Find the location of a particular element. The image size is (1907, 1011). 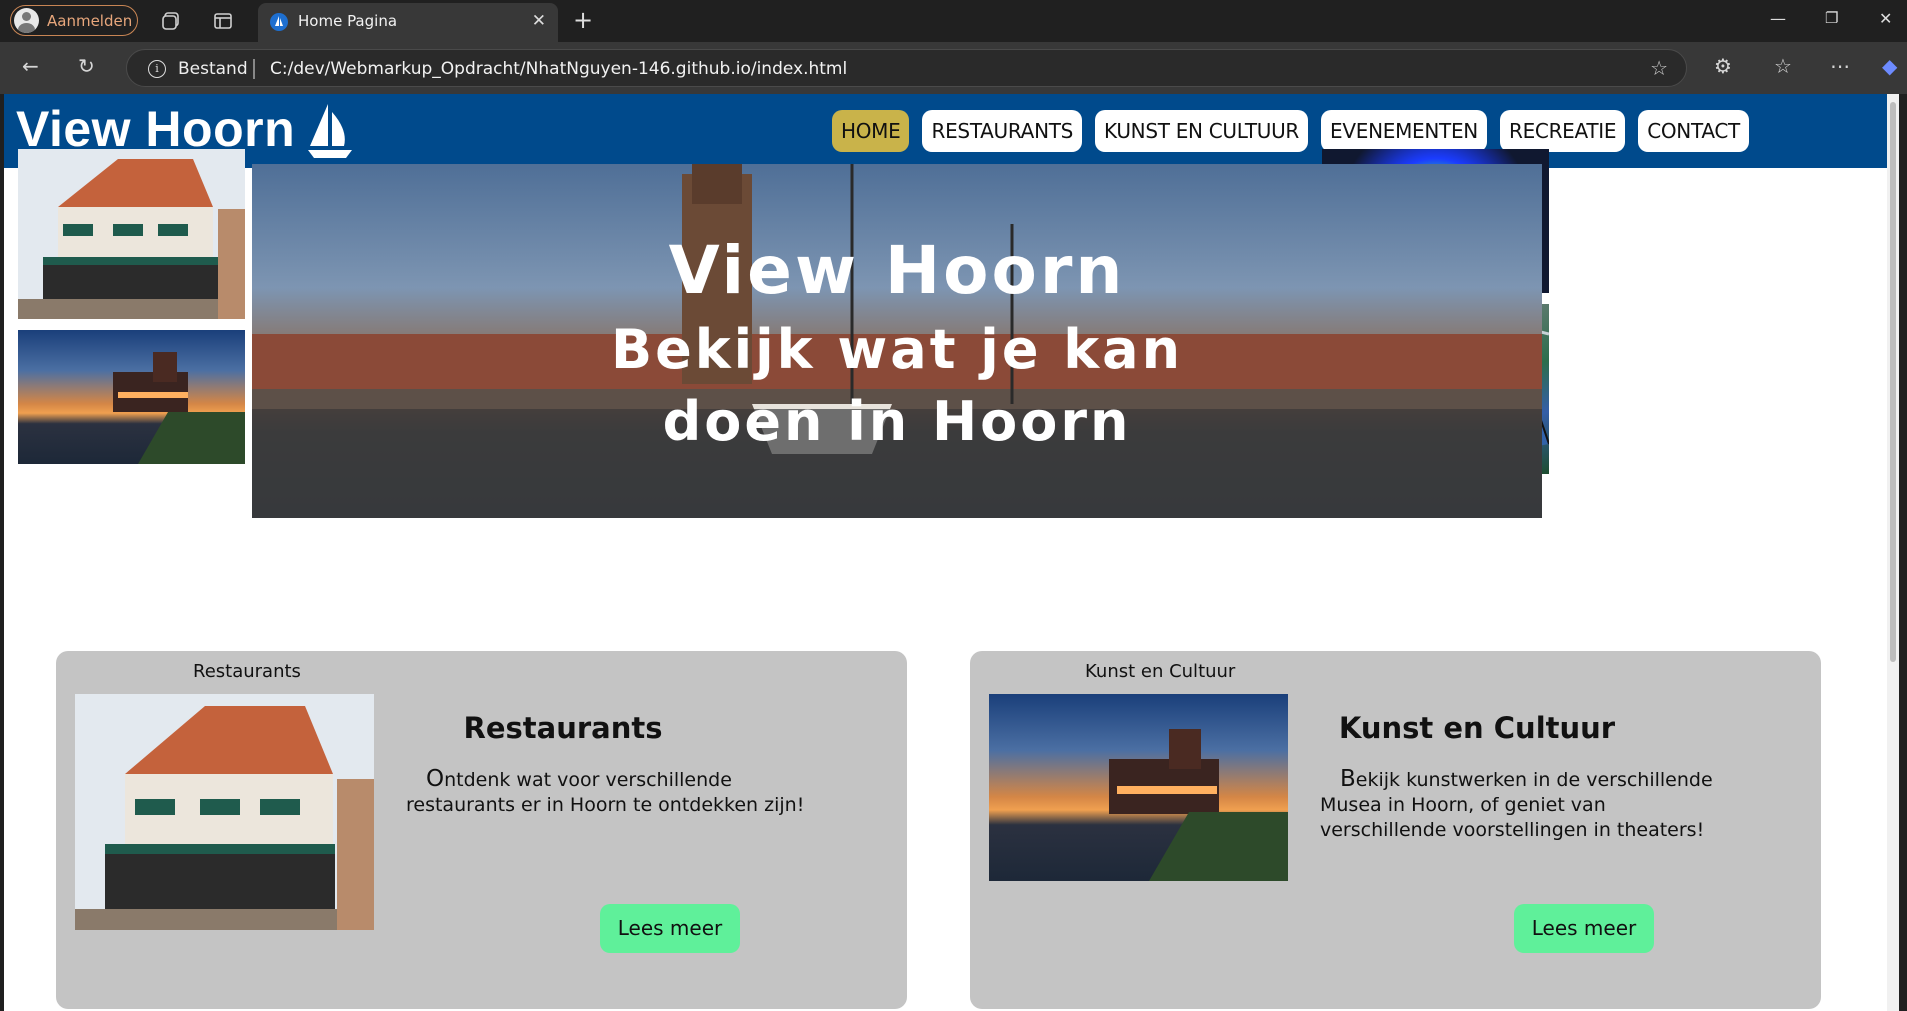

card-caption: Restaurants is located at coordinates (247, 671).